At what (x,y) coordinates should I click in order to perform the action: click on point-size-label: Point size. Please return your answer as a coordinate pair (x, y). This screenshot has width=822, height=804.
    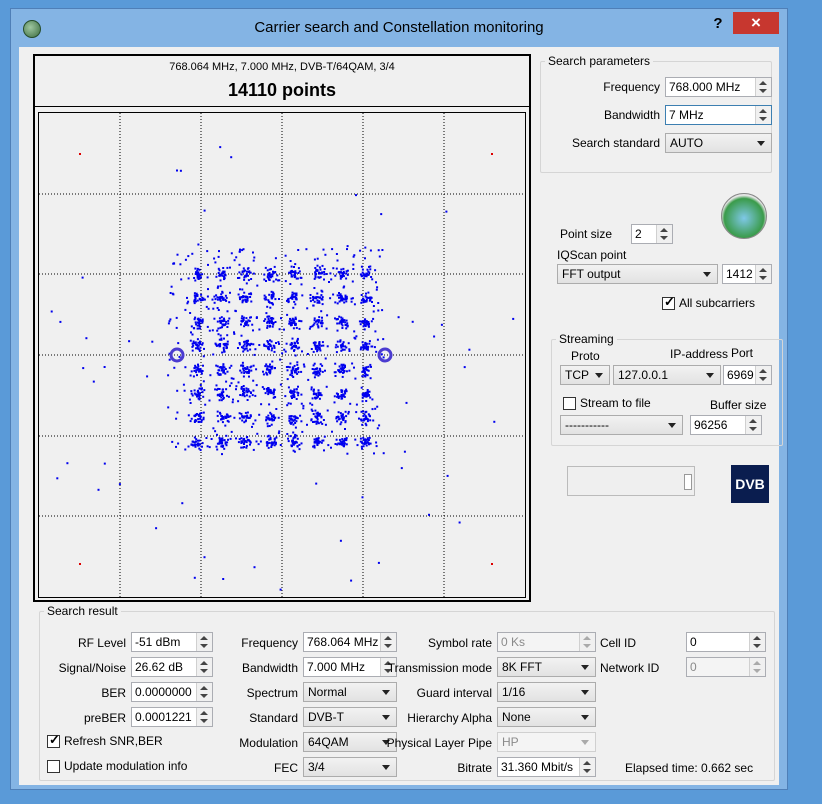
    Looking at the image, I should click on (586, 234).